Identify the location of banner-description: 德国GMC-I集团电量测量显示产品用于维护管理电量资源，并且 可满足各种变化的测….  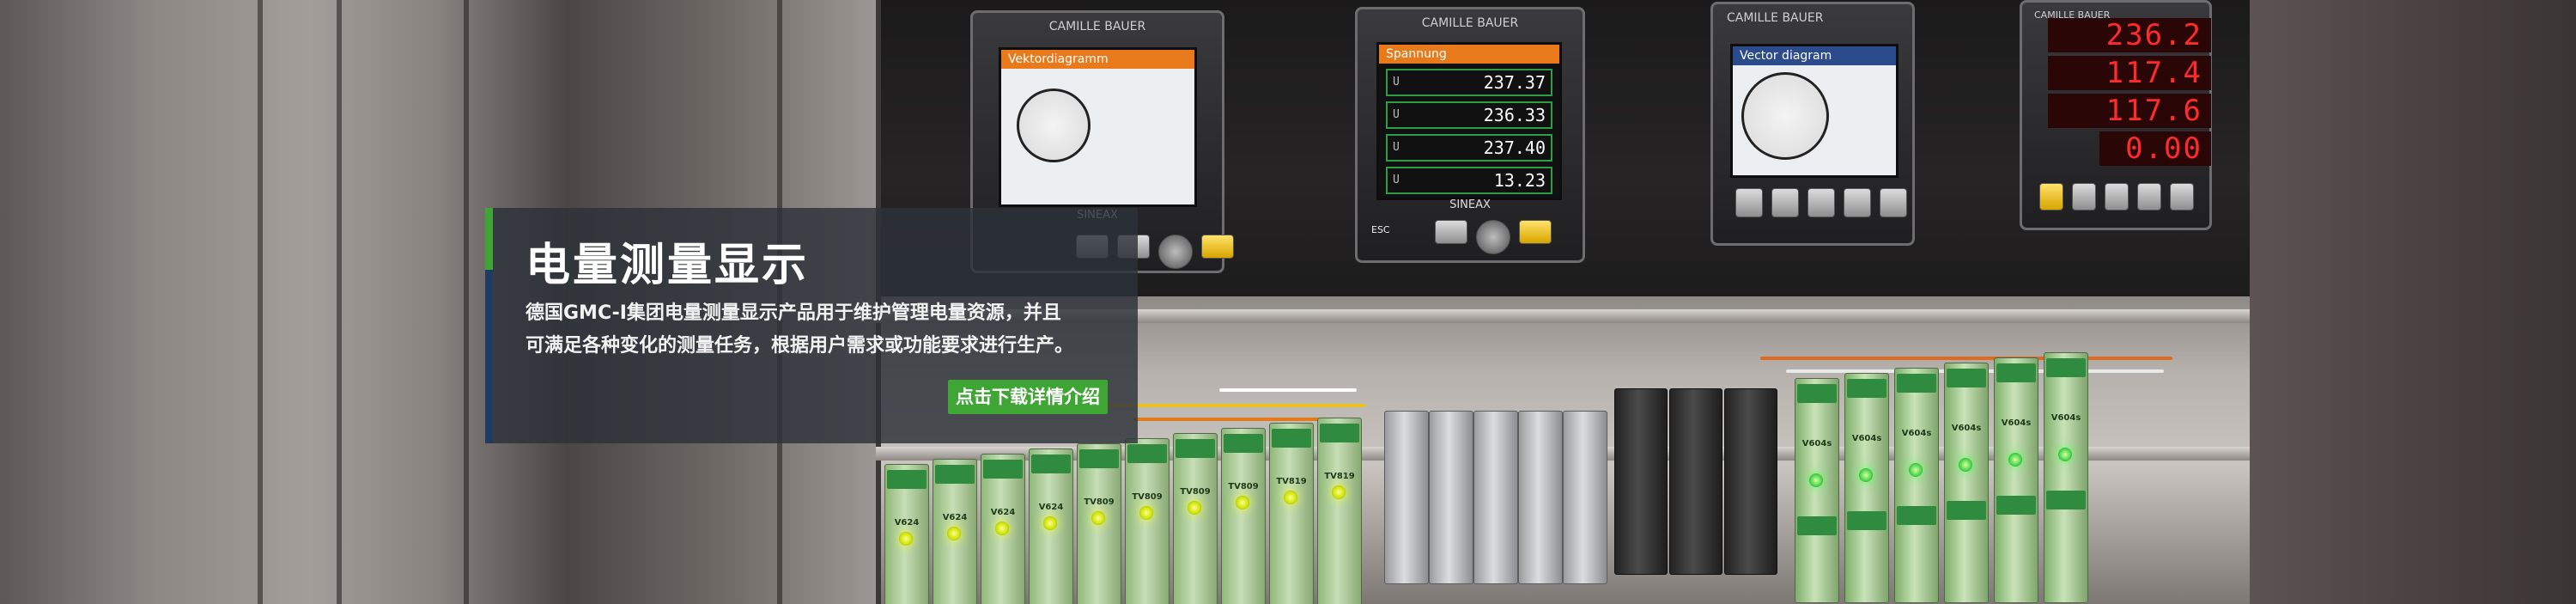
(826, 330).